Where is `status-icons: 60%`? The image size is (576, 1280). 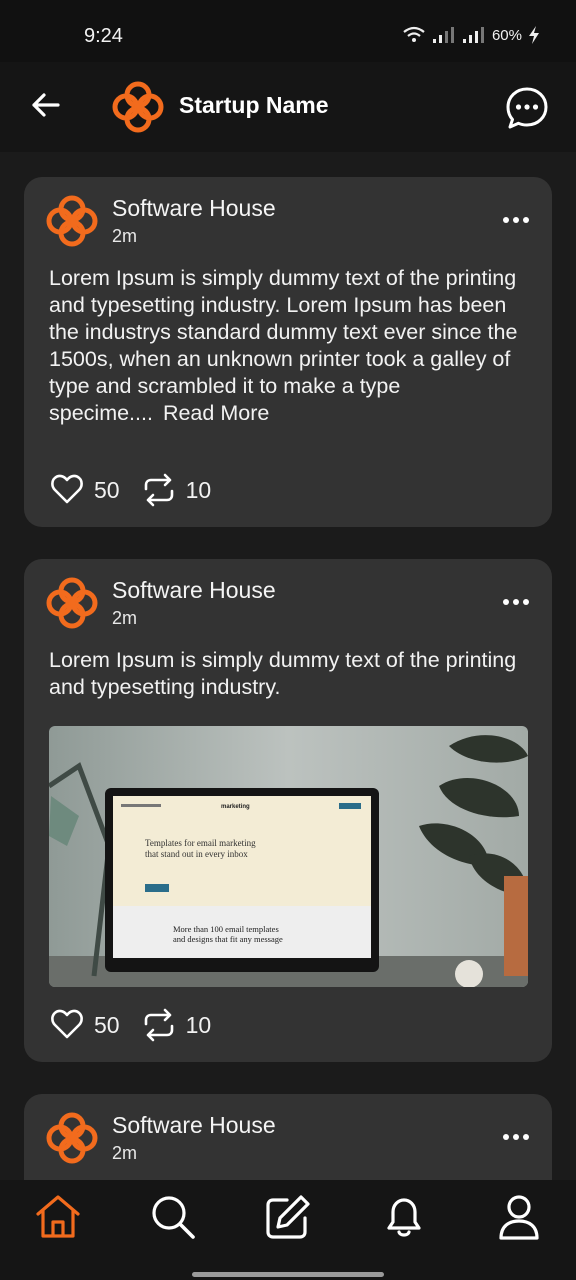 status-icons: 60% is located at coordinates (471, 35).